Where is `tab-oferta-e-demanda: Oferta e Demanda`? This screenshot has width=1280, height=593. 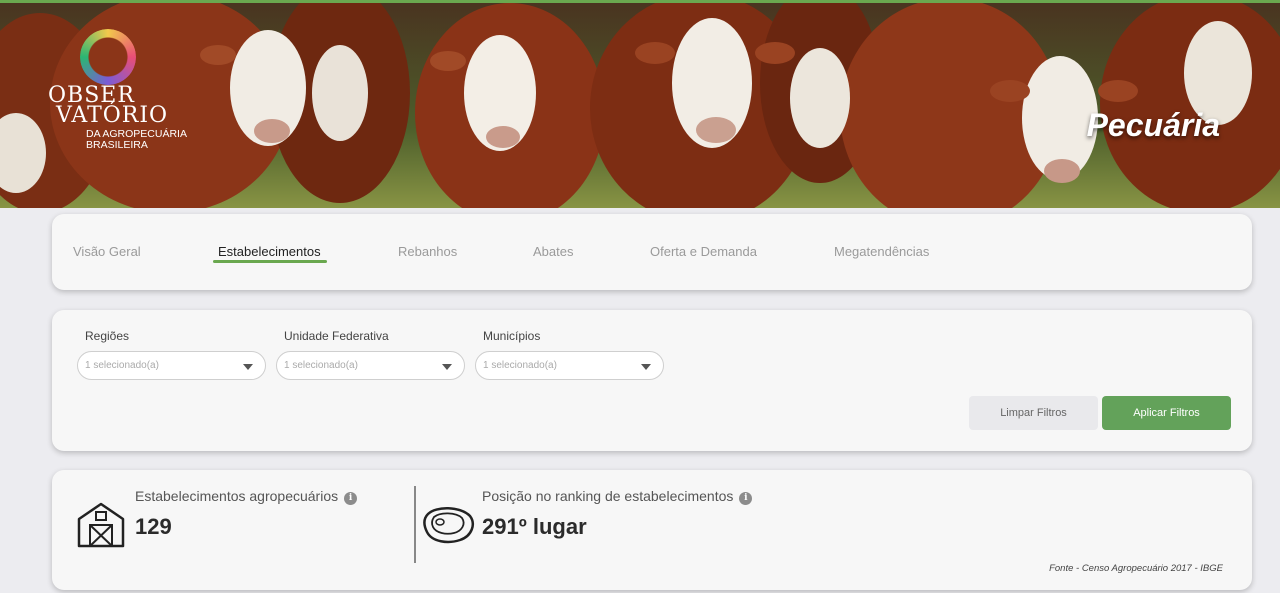
tab-oferta-e-demanda: Oferta e Demanda is located at coordinates (703, 251).